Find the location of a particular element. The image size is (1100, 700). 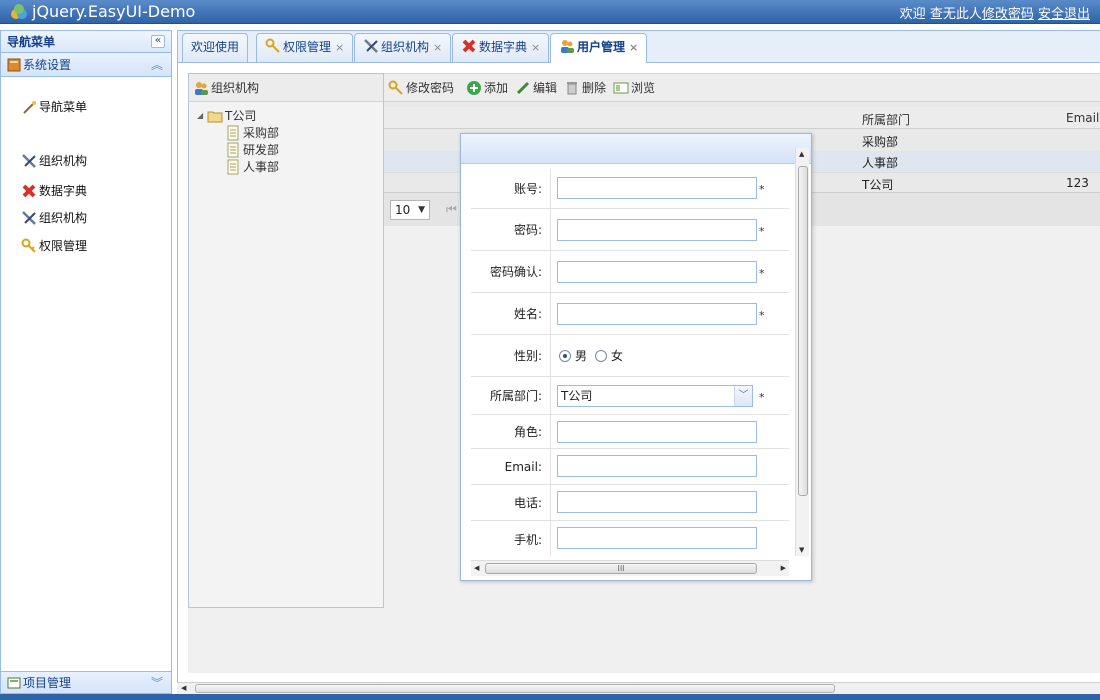

form-row-confirm: 密码确认: * is located at coordinates (630, 272).